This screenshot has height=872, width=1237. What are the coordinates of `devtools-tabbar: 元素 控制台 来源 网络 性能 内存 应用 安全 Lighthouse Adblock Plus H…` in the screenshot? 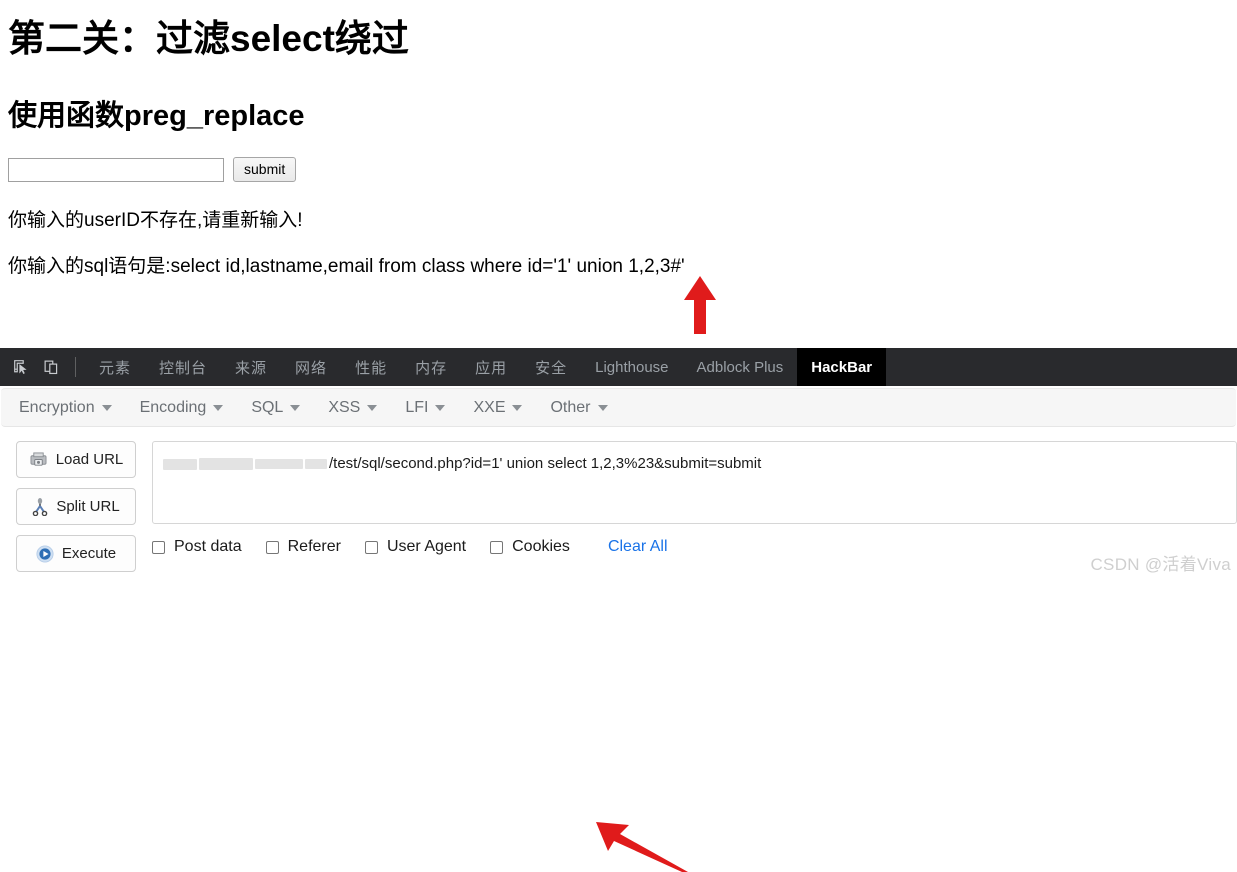 It's located at (618, 367).